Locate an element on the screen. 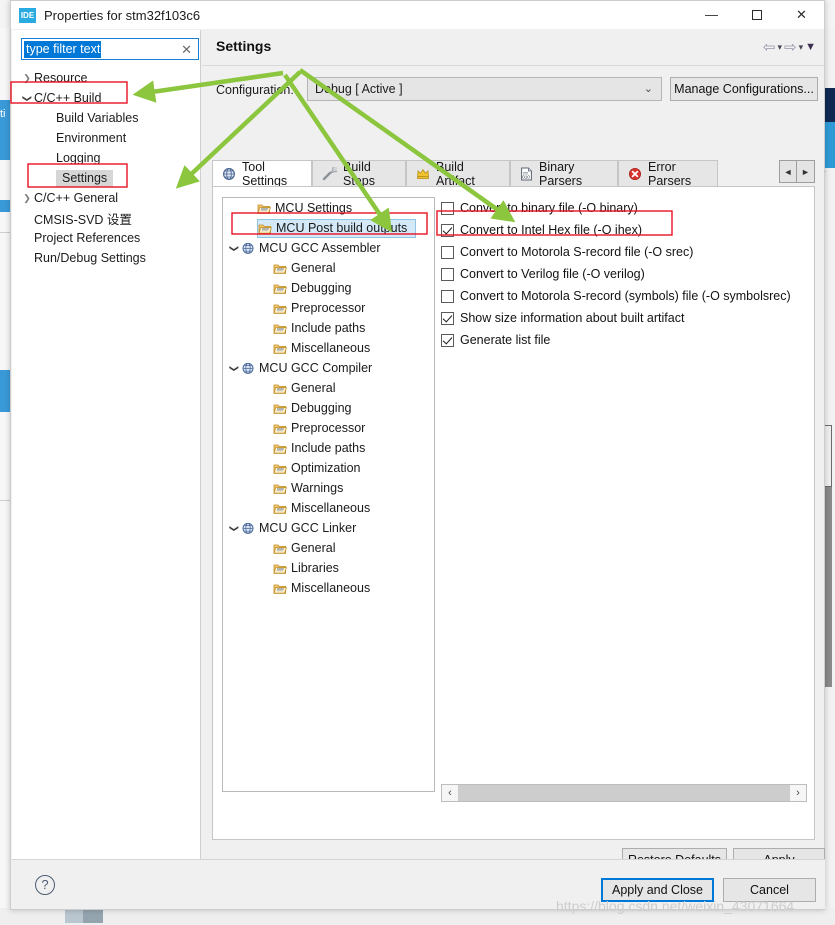  tool-tree-item-content: Include paths is located at coordinates (319, 448).